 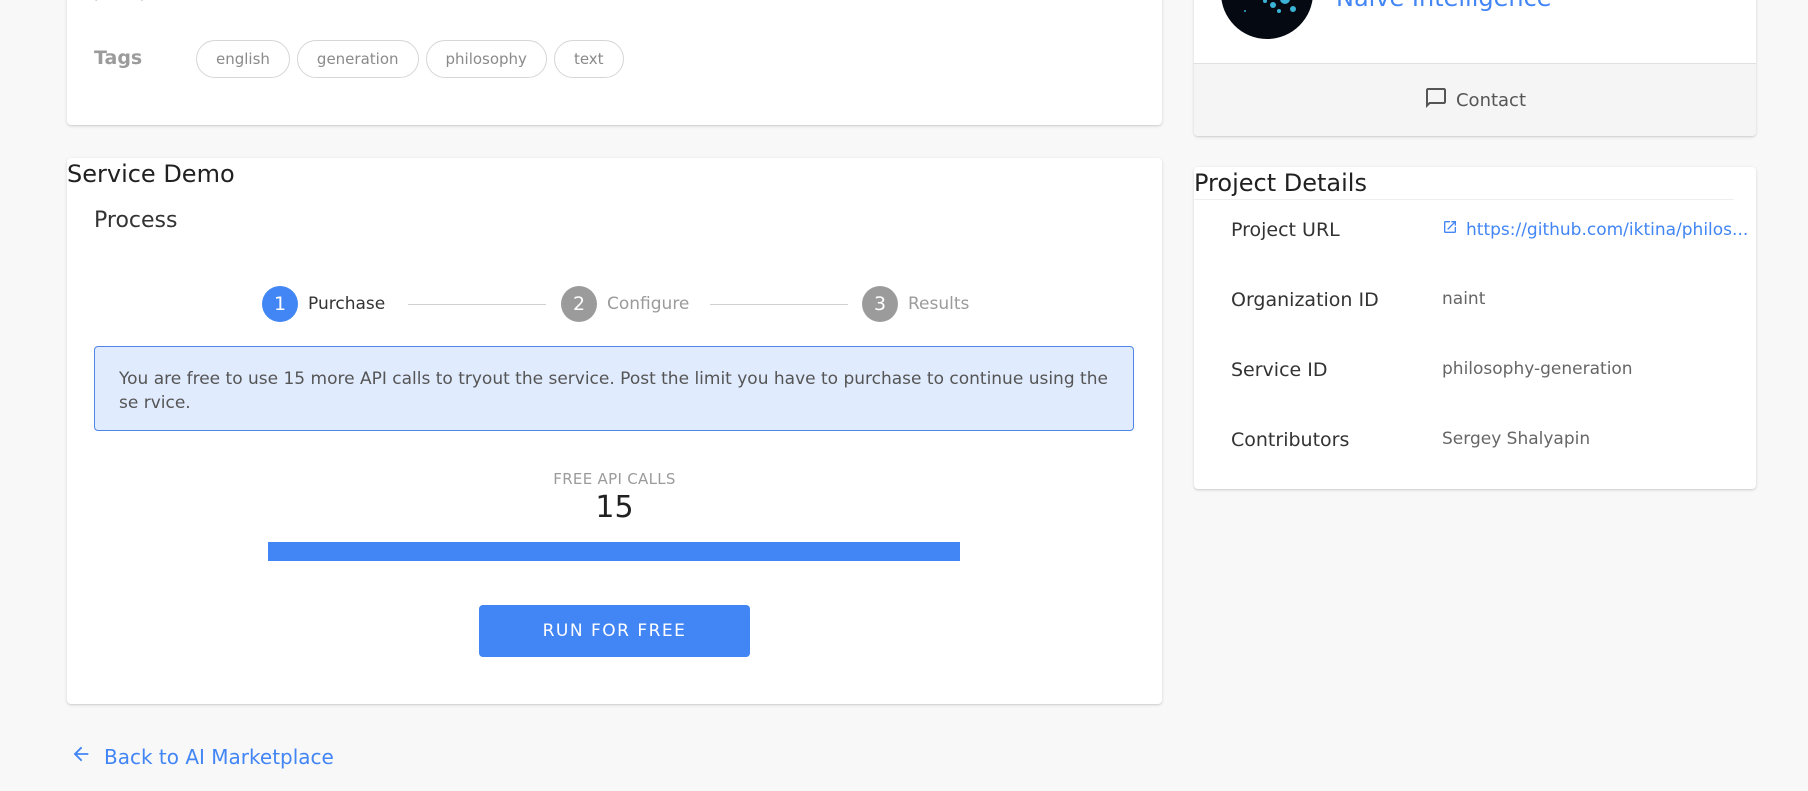 I want to click on contact-button: Contact, so click(x=1475, y=99).